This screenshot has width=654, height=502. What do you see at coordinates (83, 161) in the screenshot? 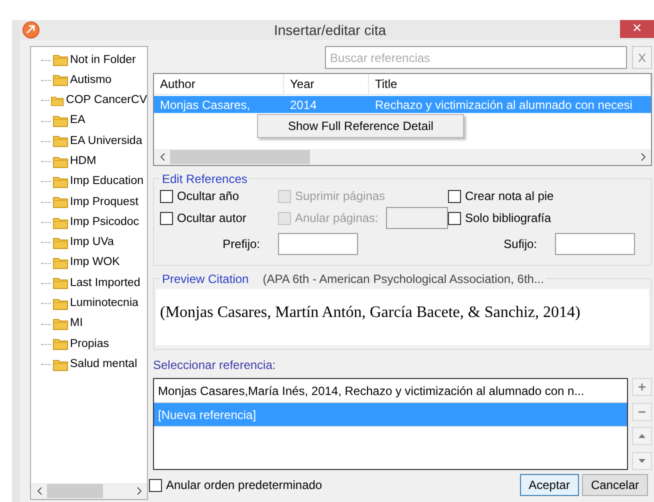
I see `folder-item: HDM` at bounding box center [83, 161].